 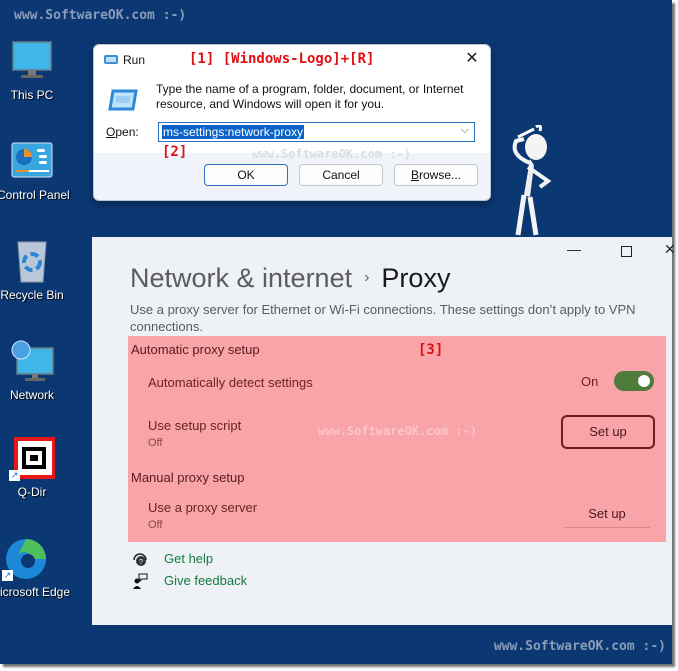 I want to click on proxy-server-setup-button: Set up, so click(x=607, y=517).